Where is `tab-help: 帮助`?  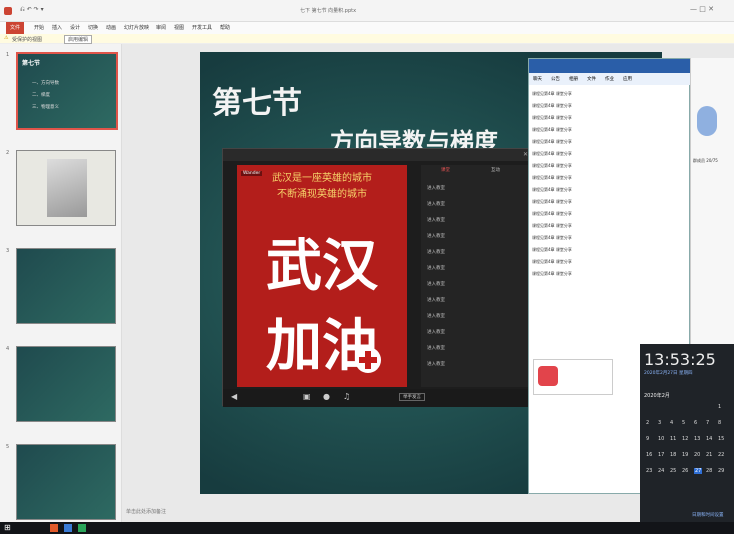 tab-help: 帮助 is located at coordinates (225, 27).